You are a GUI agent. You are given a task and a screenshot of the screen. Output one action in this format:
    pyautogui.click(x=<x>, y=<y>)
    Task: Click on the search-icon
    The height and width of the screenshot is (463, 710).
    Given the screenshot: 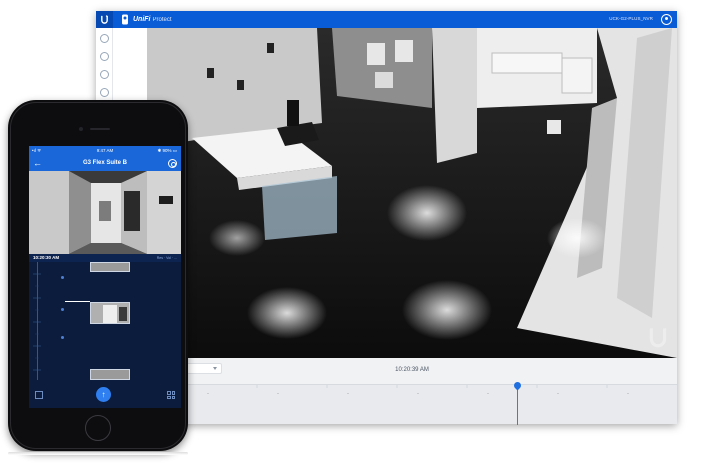 What is the action you would take?
    pyautogui.click(x=104, y=92)
    